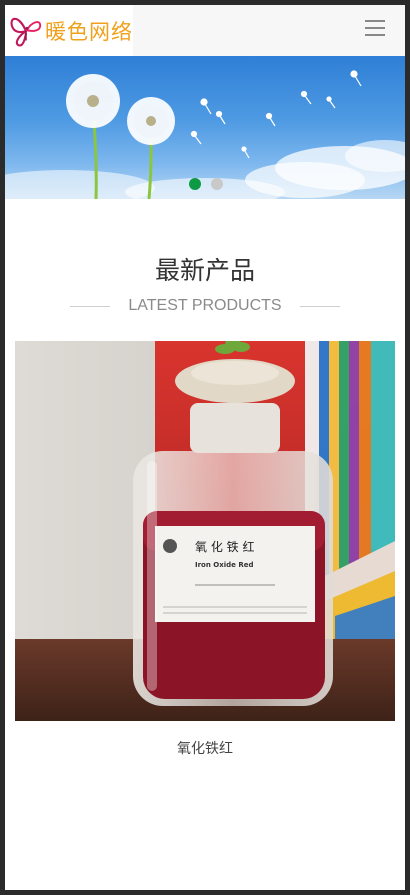  Describe the element at coordinates (26, 31) in the screenshot. I see `butterfly-logo-icon` at that location.